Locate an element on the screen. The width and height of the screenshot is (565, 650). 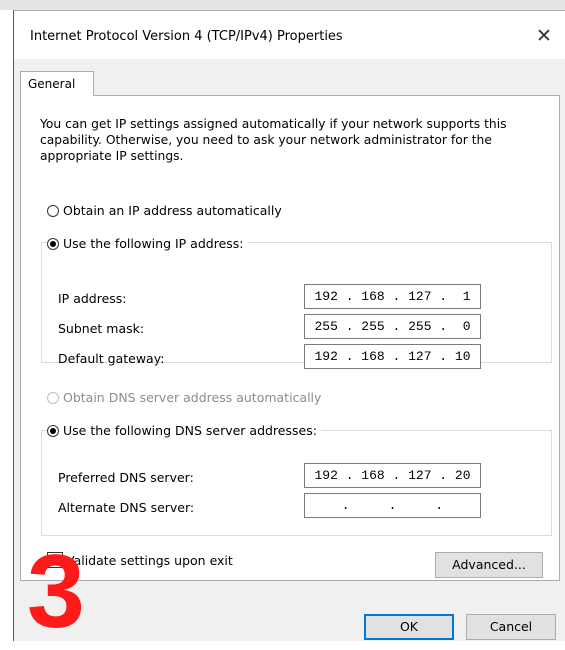
obtain-dns-auto-radio: Obtain DNS server address automatically is located at coordinates (184, 397).